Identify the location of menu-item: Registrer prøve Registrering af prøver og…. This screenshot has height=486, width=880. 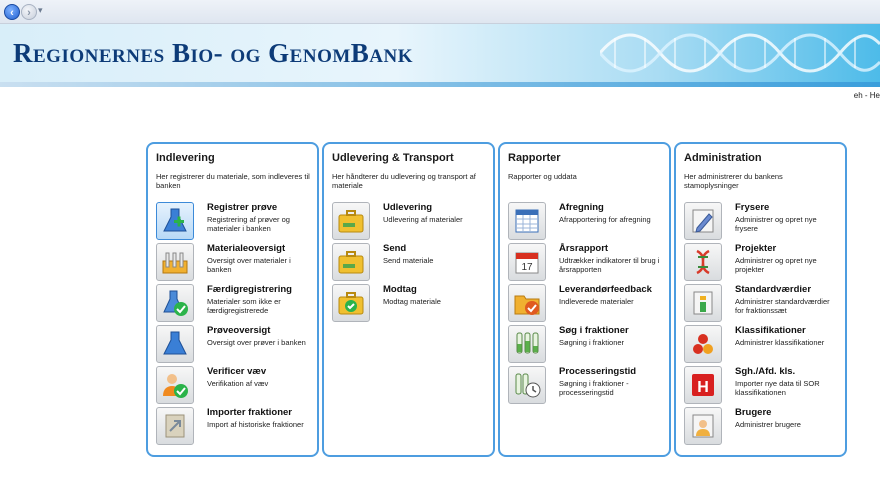
(233, 222).